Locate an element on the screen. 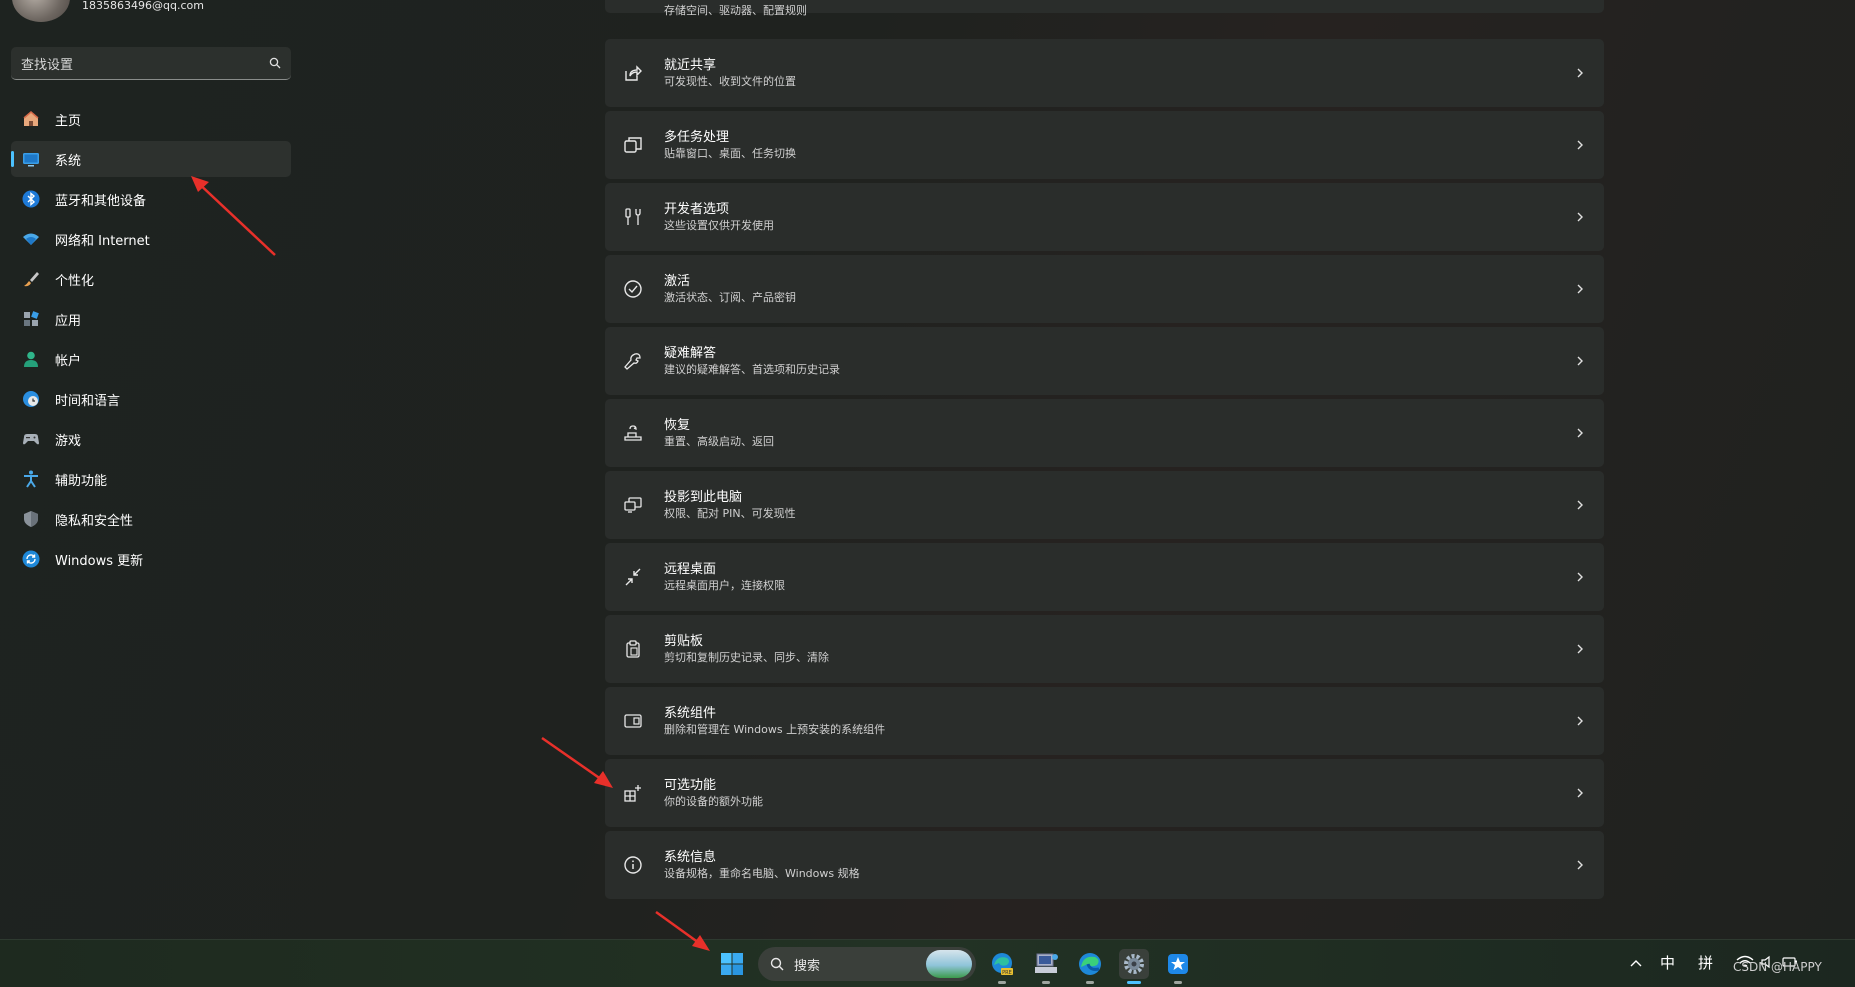  share-icon is located at coordinates (633, 73).